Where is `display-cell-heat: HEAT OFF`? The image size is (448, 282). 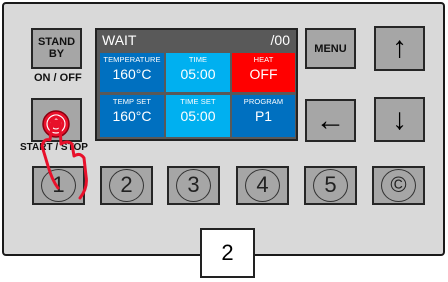 display-cell-heat: HEAT OFF is located at coordinates (263, 72).